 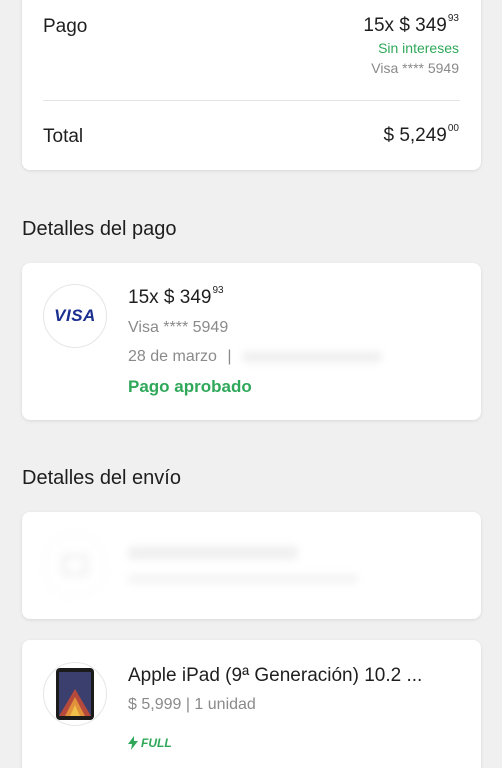 What do you see at coordinates (178, 327) in the screenshot?
I see `payment-card-mask: Visa **** 5949` at bounding box center [178, 327].